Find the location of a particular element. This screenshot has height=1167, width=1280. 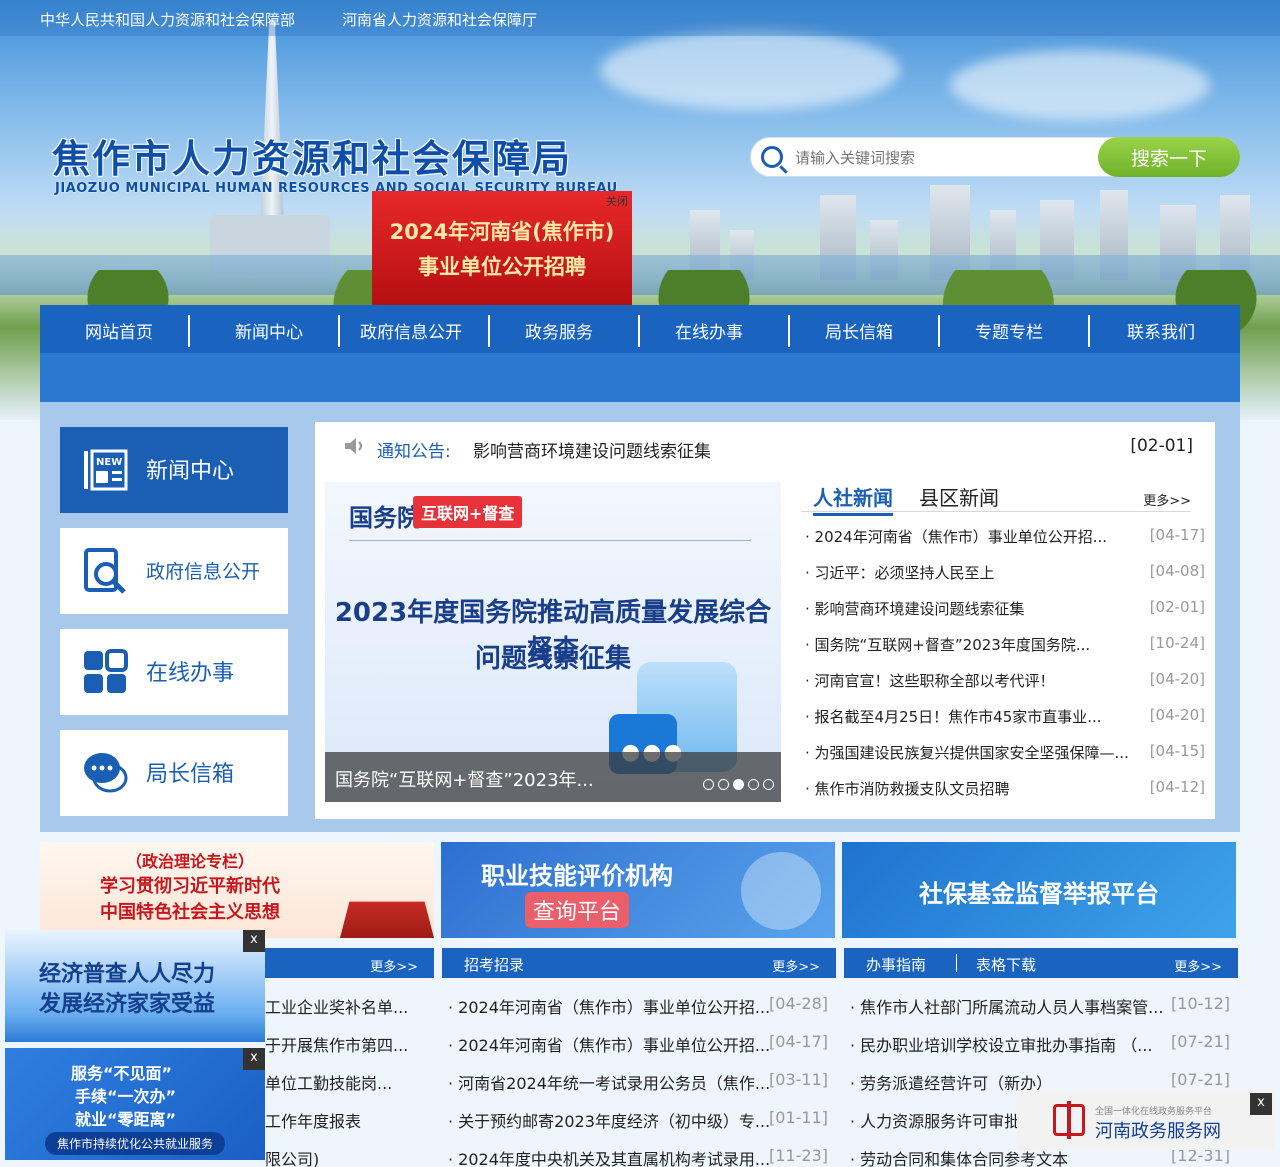

list-item: · 焦作市人社部门所属流动人员人事档案管... [10-12] is located at coordinates (1040, 1007).